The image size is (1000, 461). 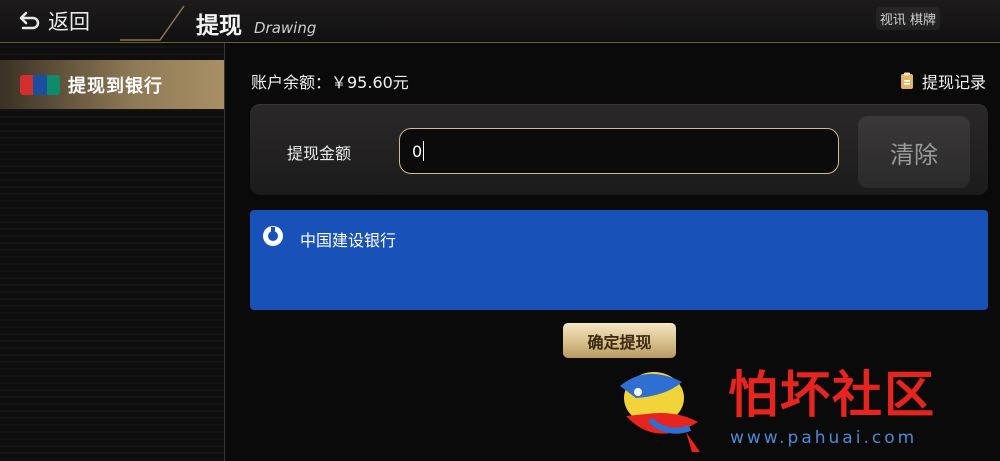 What do you see at coordinates (219, 26) in the screenshot?
I see `page-title: 提现` at bounding box center [219, 26].